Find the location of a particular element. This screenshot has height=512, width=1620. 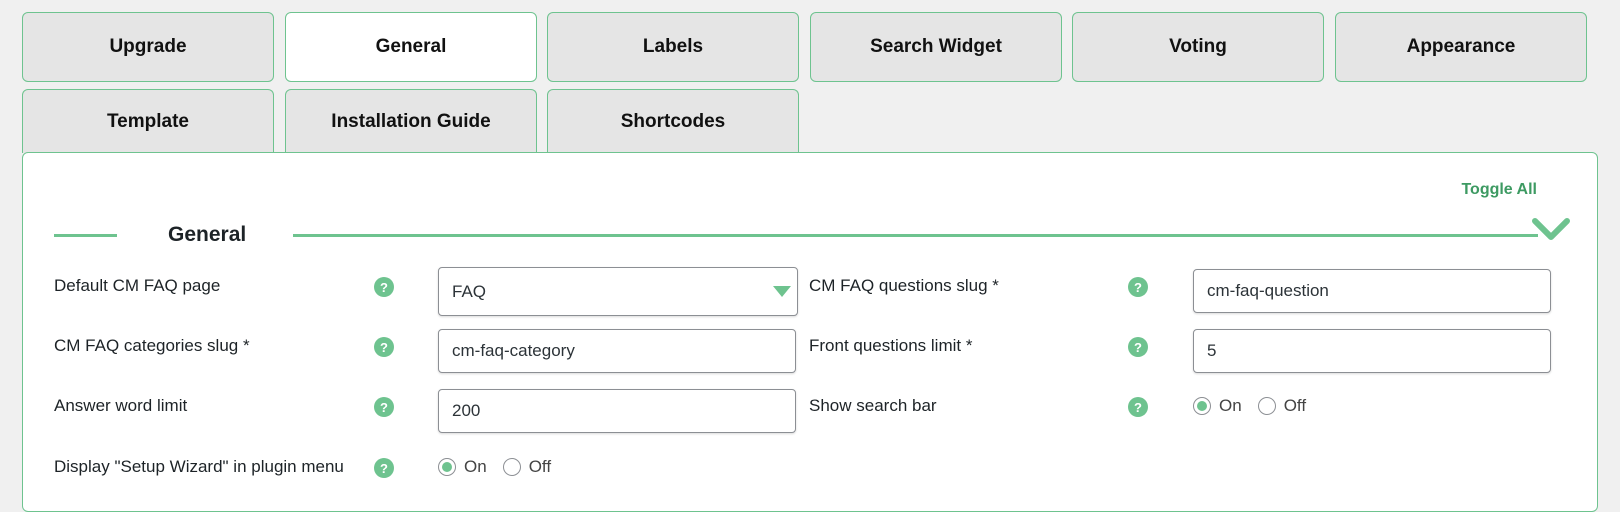

search-bar-off-radio is located at coordinates (1266, 406).